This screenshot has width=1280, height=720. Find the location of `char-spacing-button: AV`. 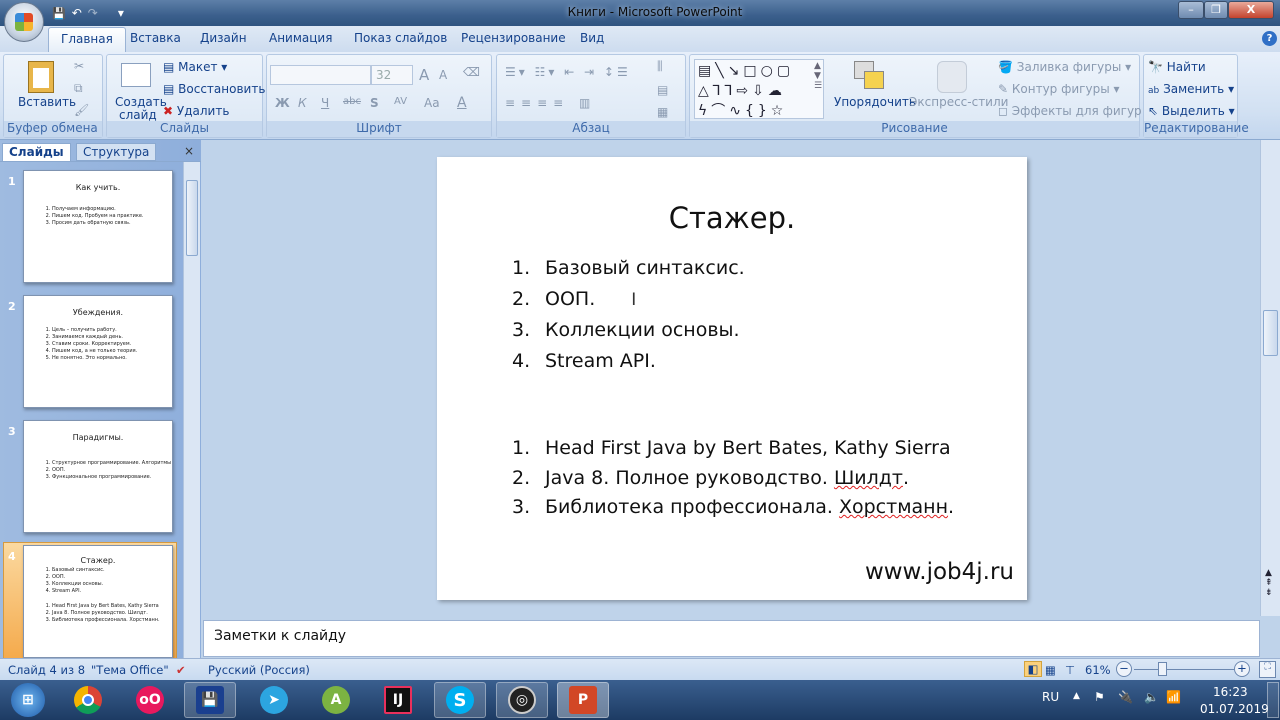

char-spacing-button: AV is located at coordinates (400, 101).